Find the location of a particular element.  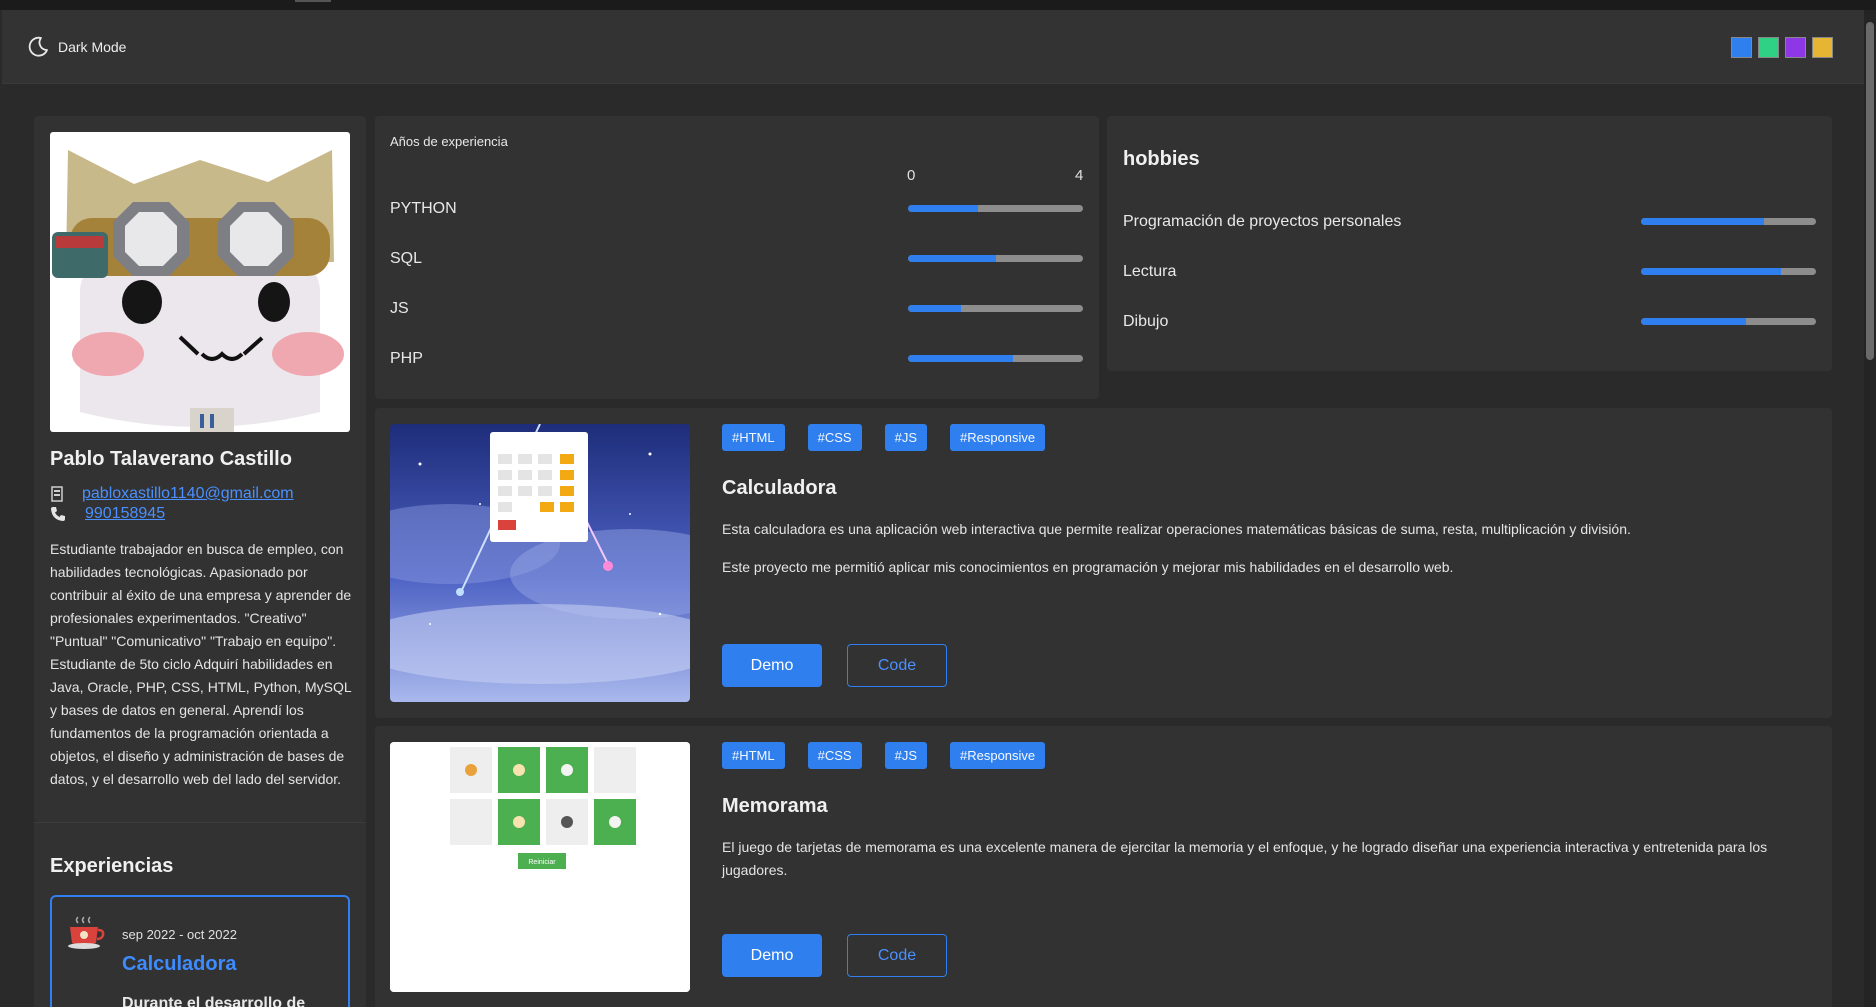

profile-name: Pablo Talaverano Castillo is located at coordinates (171, 459).